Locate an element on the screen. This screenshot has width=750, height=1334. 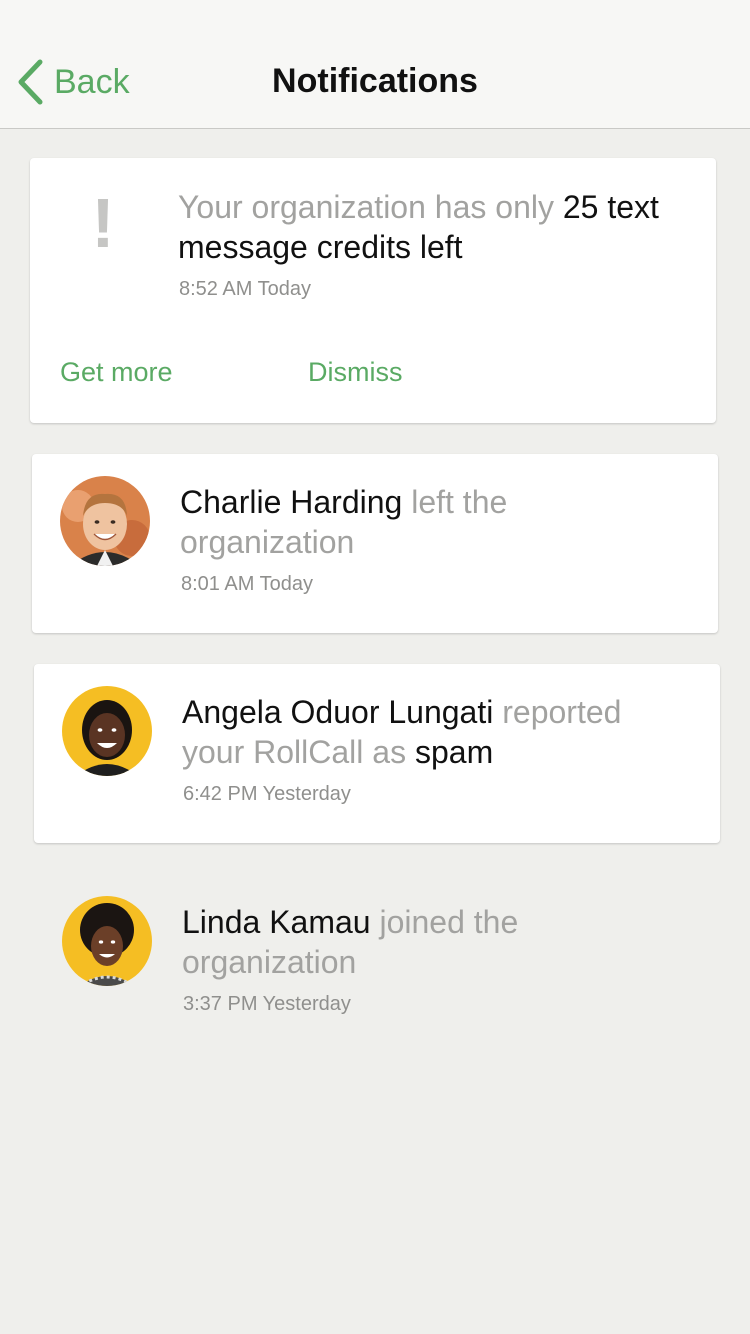
notification-timestamp: 6:42 PM Yesterday is located at coordinates (267, 794).